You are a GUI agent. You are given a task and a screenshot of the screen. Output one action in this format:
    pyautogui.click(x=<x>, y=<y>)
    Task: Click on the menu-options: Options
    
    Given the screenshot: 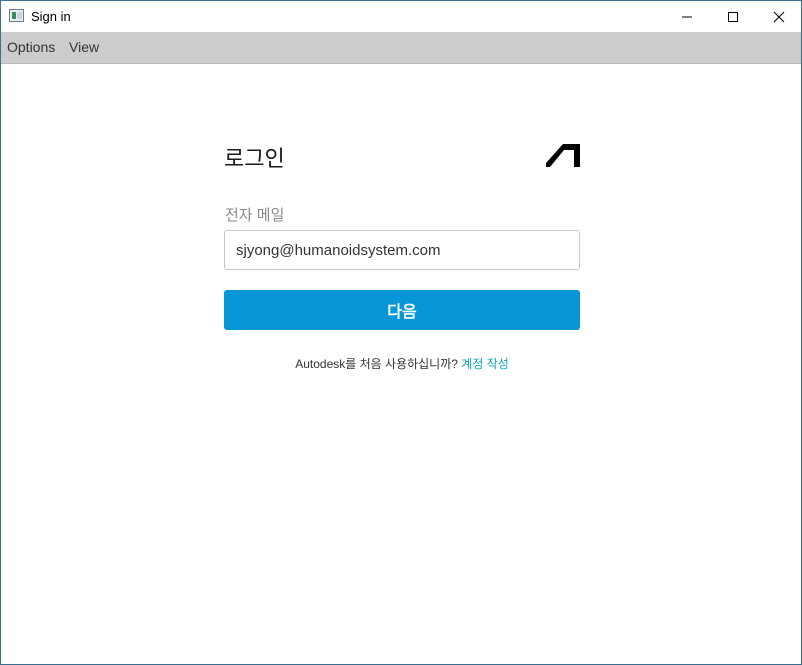 What is the action you would take?
    pyautogui.click(x=31, y=47)
    